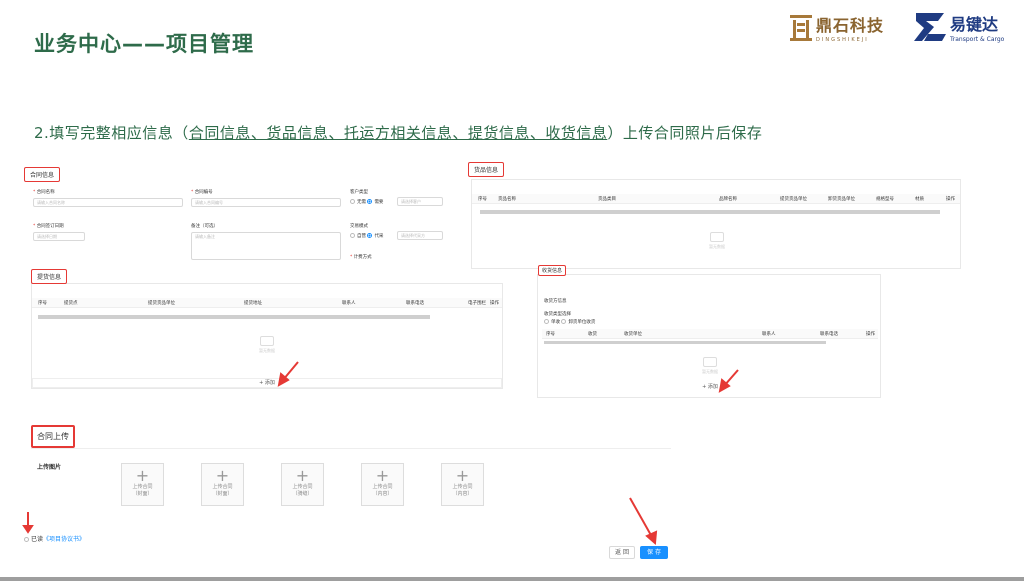 The height and width of the screenshot is (581, 1024). I want to click on bottom-bar, so click(512, 579).